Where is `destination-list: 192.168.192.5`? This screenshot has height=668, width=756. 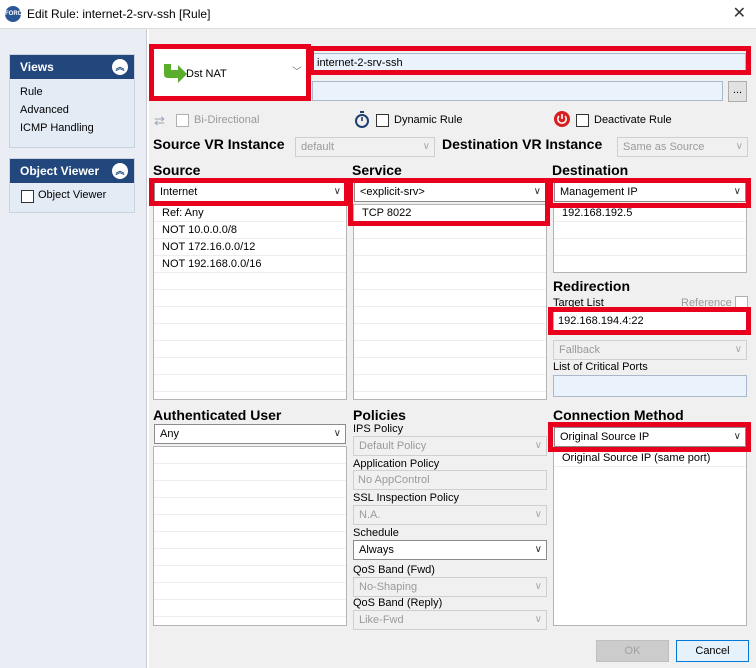 destination-list: 192.168.192.5 is located at coordinates (650, 238).